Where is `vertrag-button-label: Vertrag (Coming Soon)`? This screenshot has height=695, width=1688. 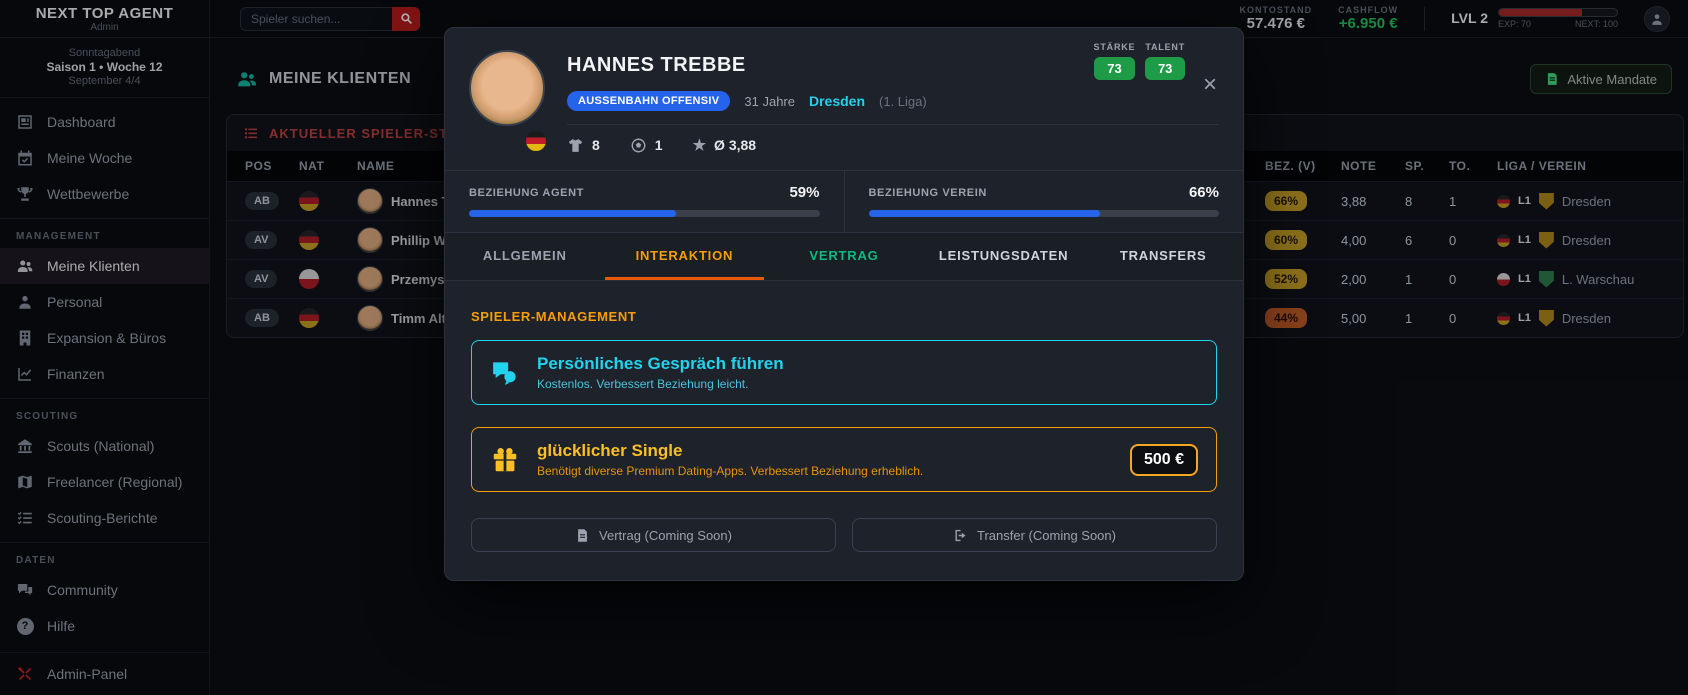 vertrag-button-label: Vertrag (Coming Soon) is located at coordinates (665, 535).